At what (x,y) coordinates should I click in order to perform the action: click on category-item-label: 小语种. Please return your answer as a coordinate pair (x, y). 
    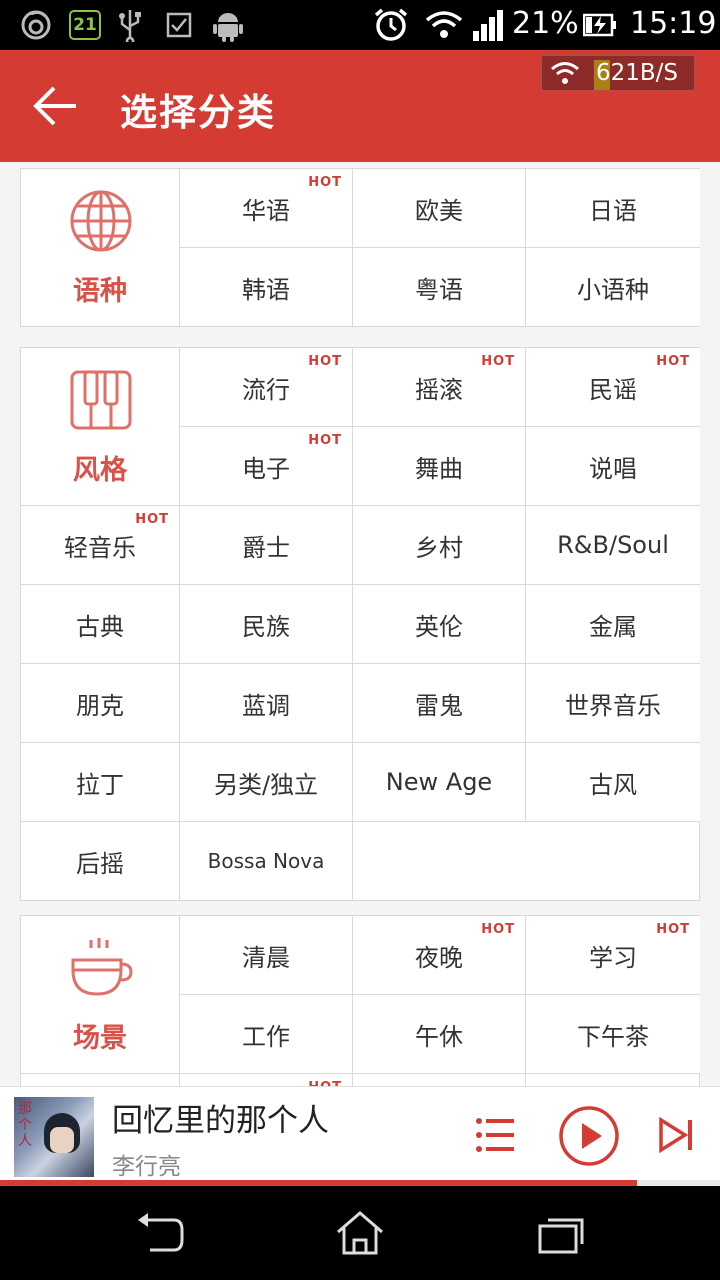
    Looking at the image, I should click on (613, 289).